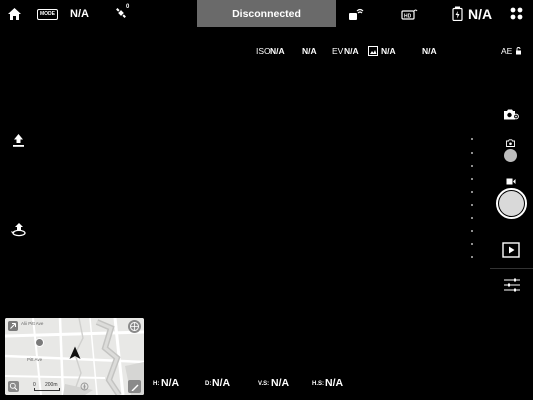 This screenshot has height=400, width=533. What do you see at coordinates (338, 51) in the screenshot?
I see `ev-label: EV` at bounding box center [338, 51].